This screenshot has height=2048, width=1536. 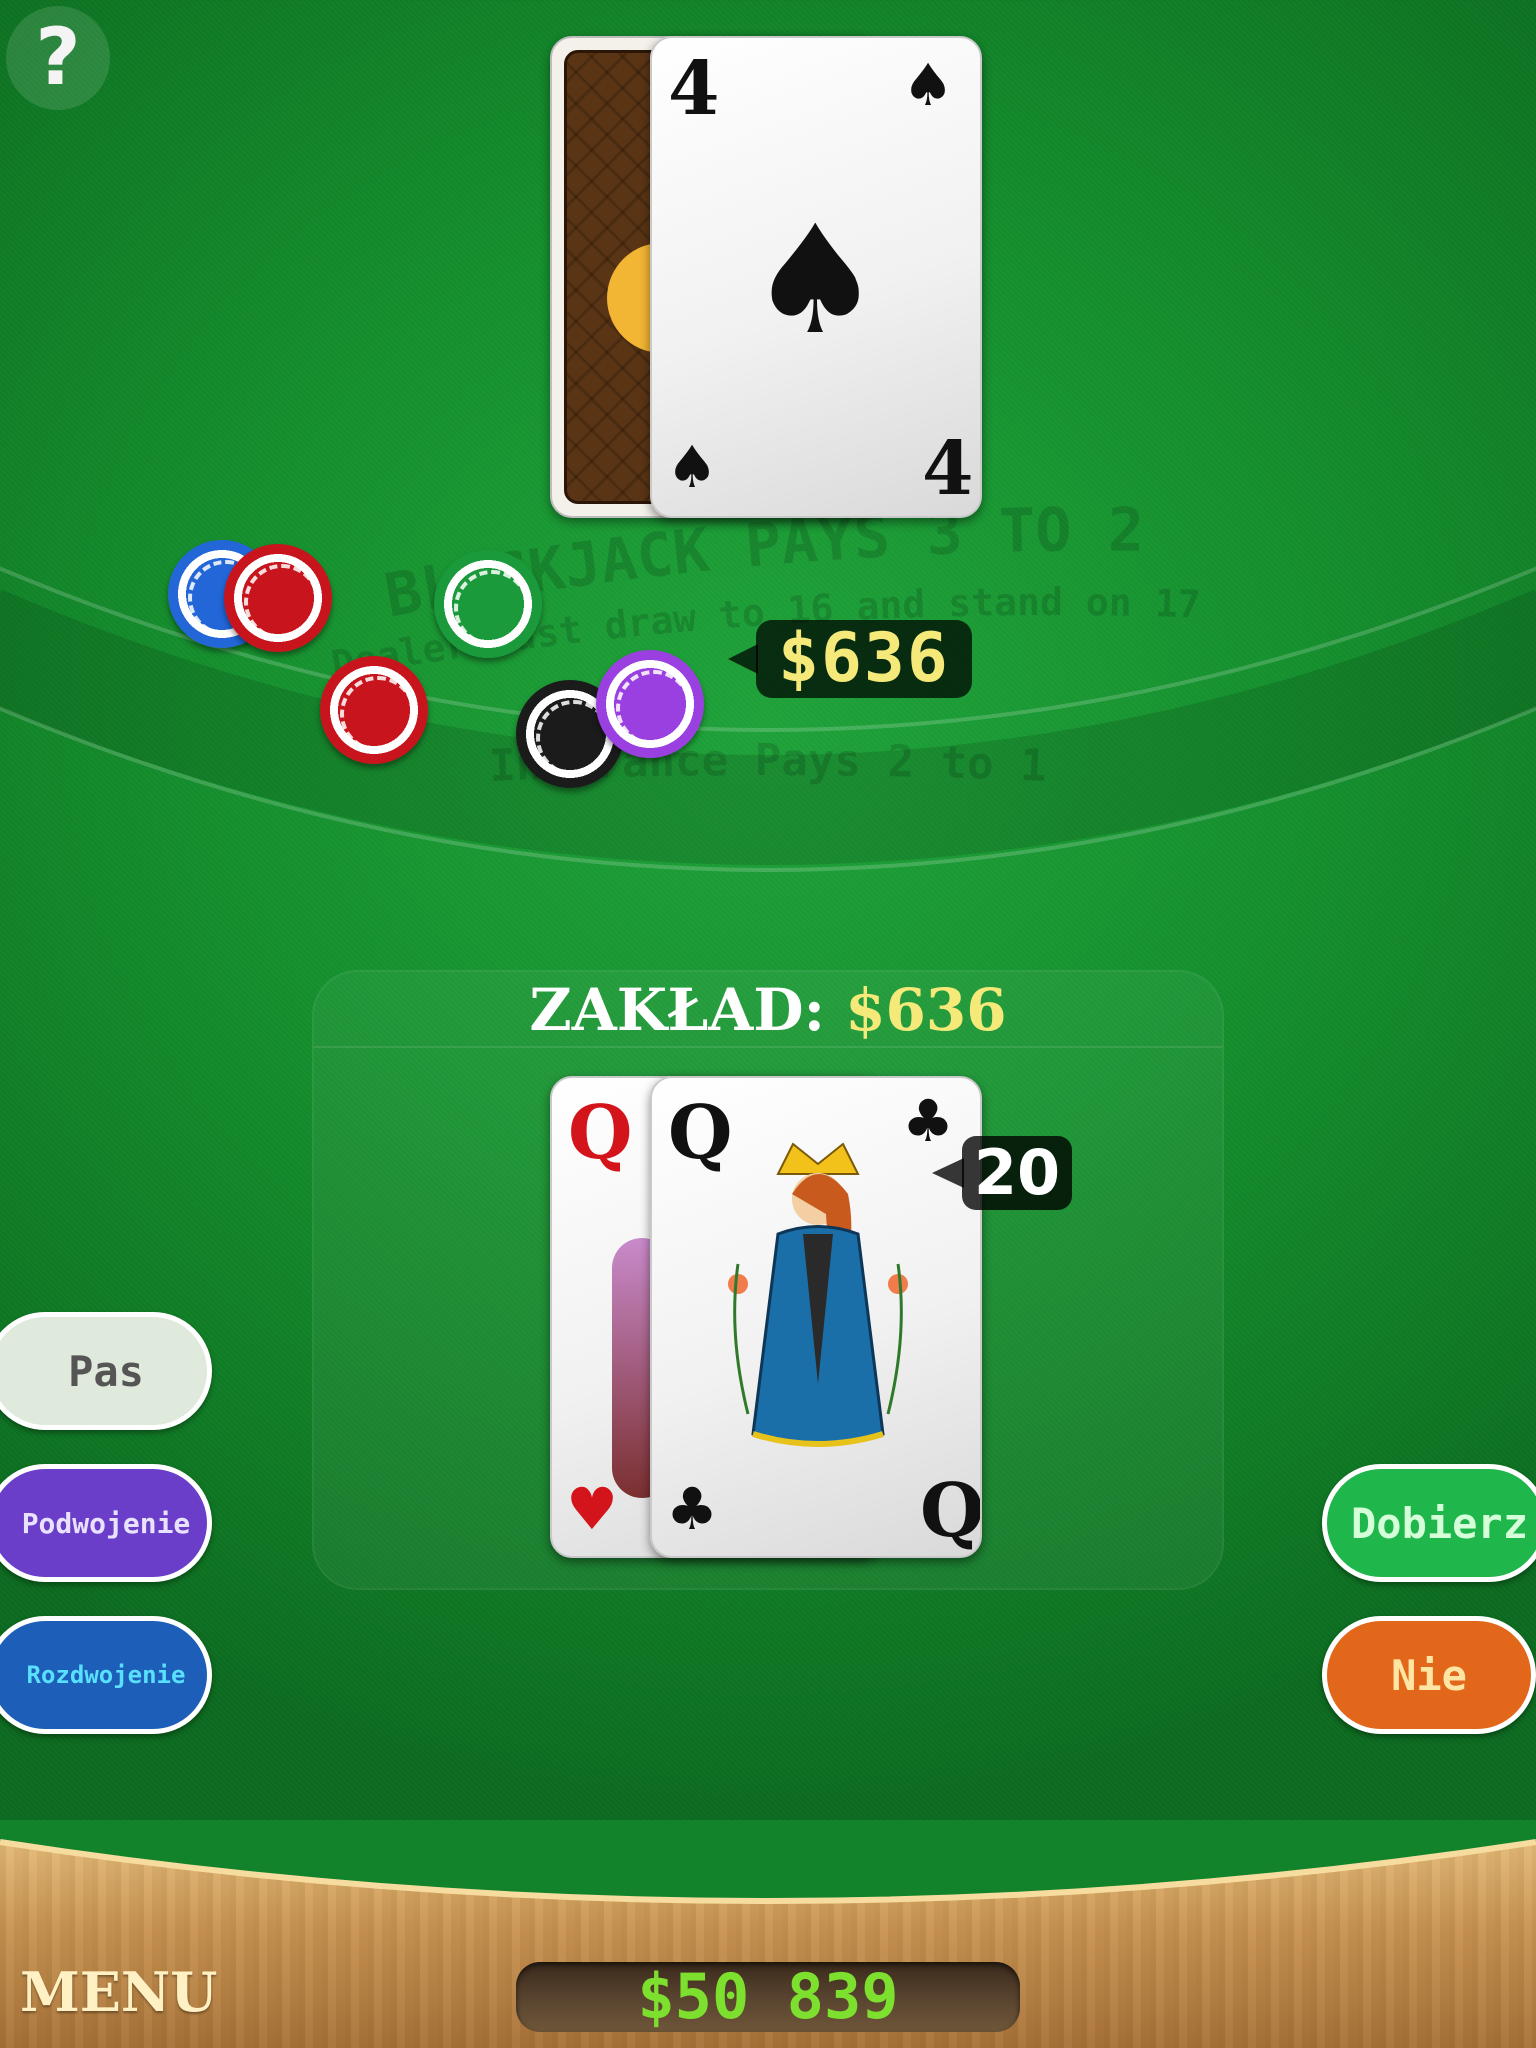 I want to click on club-icon: ♣, so click(x=692, y=1509).